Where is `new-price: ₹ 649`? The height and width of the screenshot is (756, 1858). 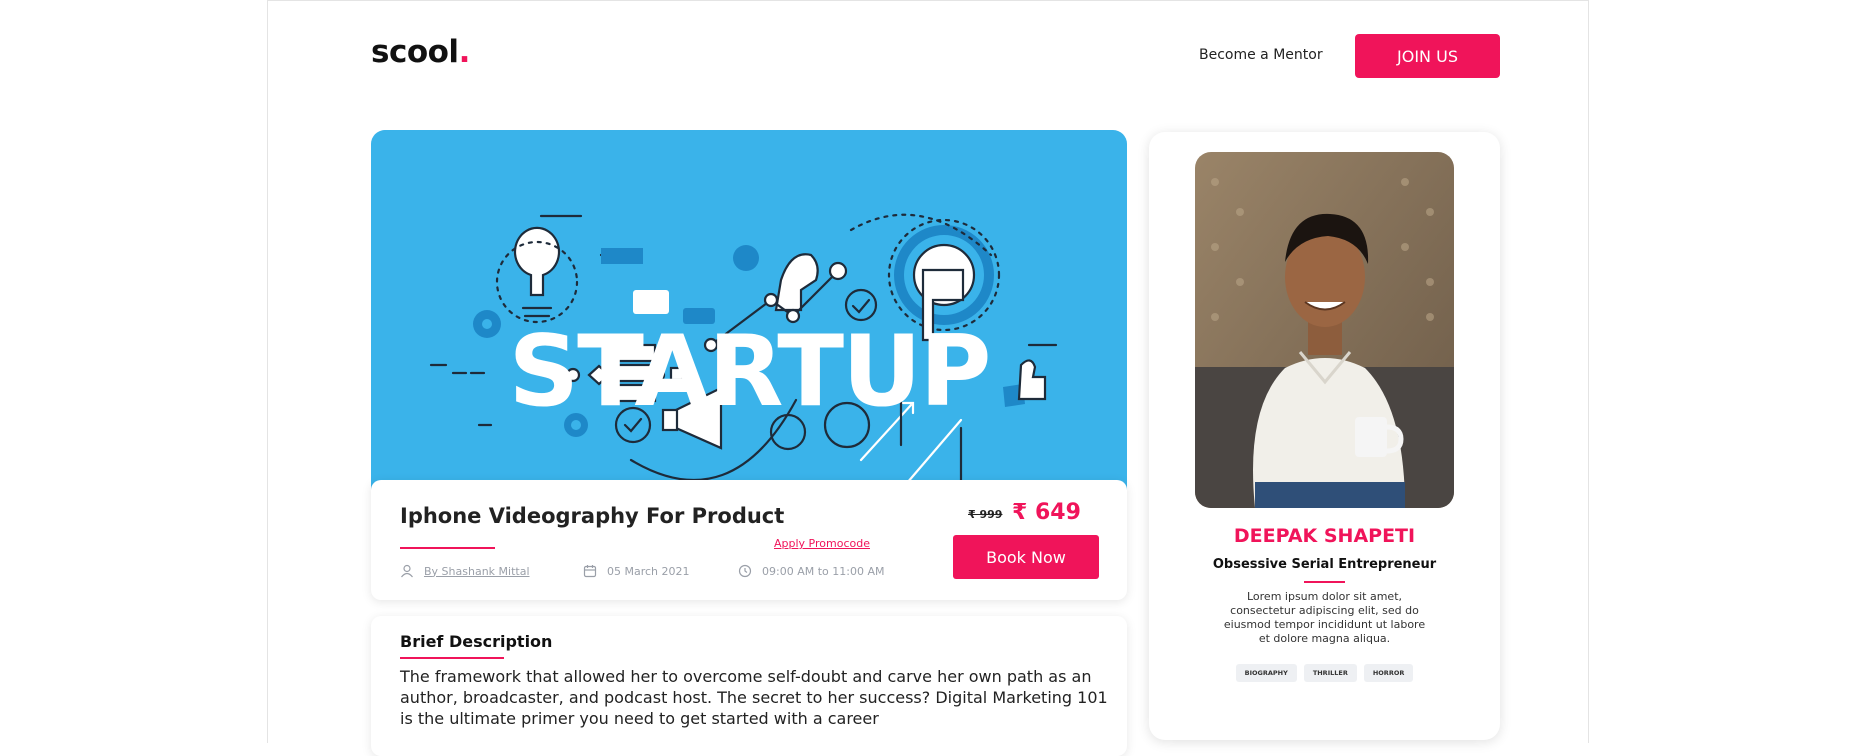
new-price: ₹ 649 is located at coordinates (1046, 512).